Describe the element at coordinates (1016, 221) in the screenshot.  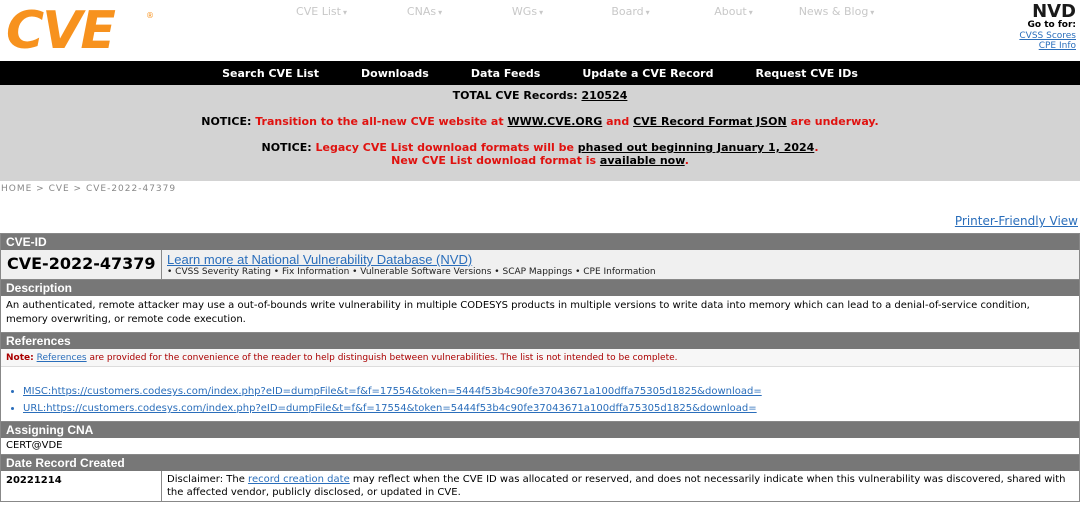
I see `printer-friendly-link: Printer-Friendly View` at that location.